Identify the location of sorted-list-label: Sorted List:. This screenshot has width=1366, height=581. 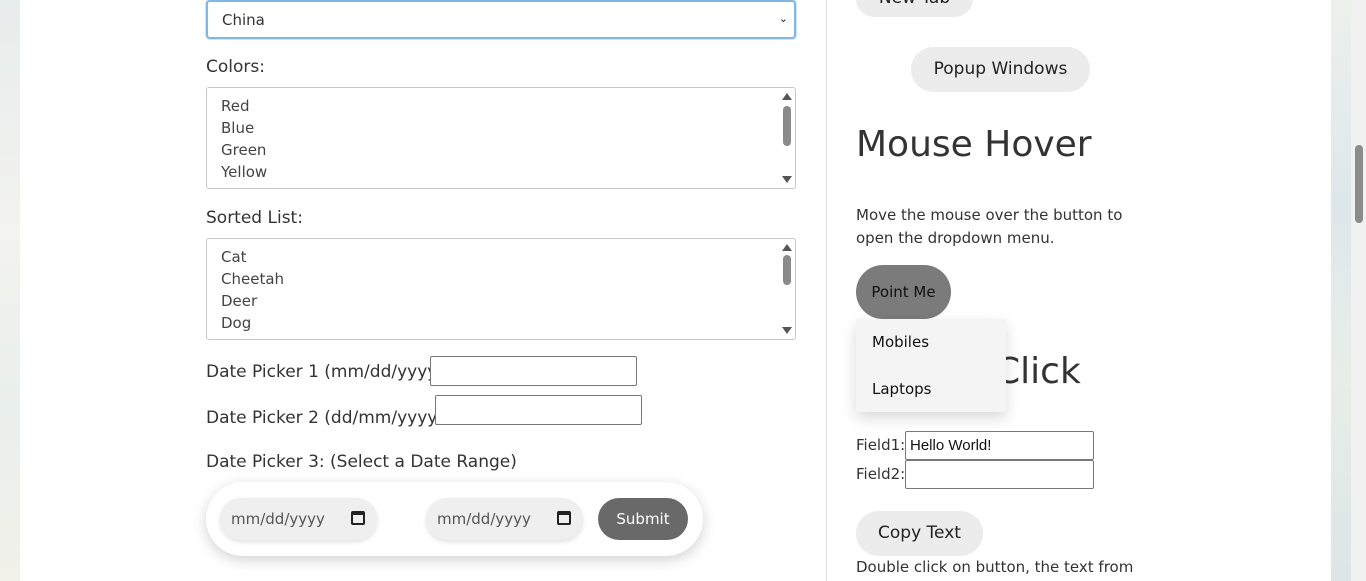
(254, 218).